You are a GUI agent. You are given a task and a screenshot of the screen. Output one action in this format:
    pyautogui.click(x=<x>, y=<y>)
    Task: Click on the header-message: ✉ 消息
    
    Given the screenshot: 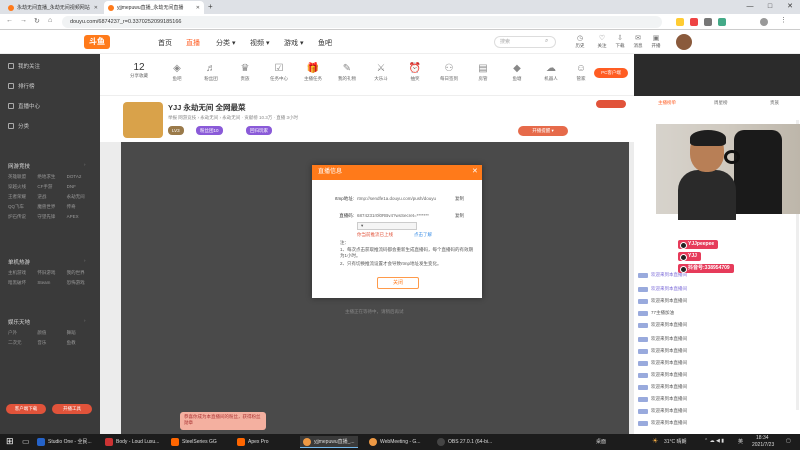 What is the action you would take?
    pyautogui.click(x=638, y=41)
    